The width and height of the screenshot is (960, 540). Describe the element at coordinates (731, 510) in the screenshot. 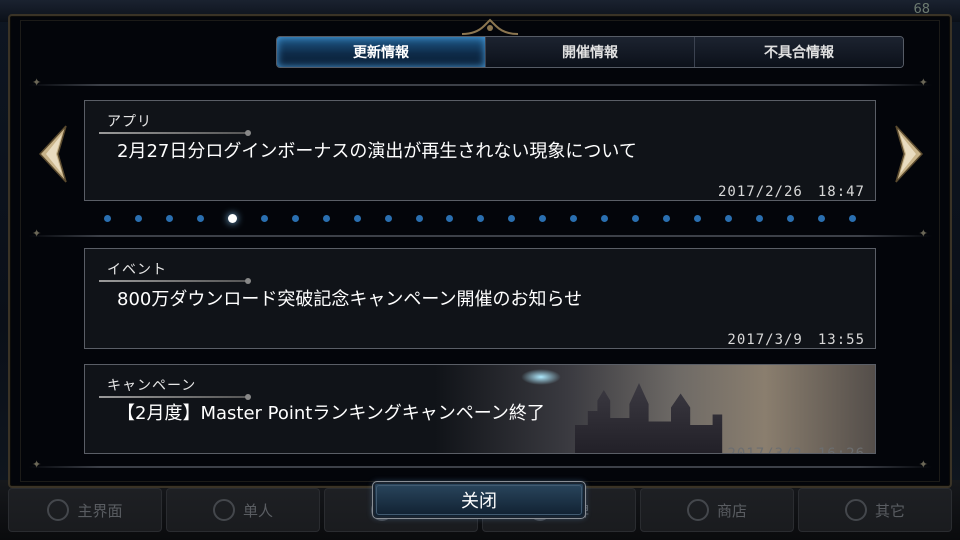

I see `nav-label: 商店` at that location.